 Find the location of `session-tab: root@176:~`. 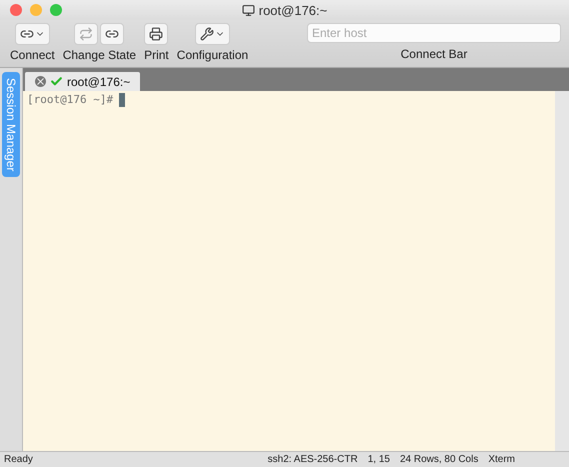

session-tab: root@176:~ is located at coordinates (82, 81).